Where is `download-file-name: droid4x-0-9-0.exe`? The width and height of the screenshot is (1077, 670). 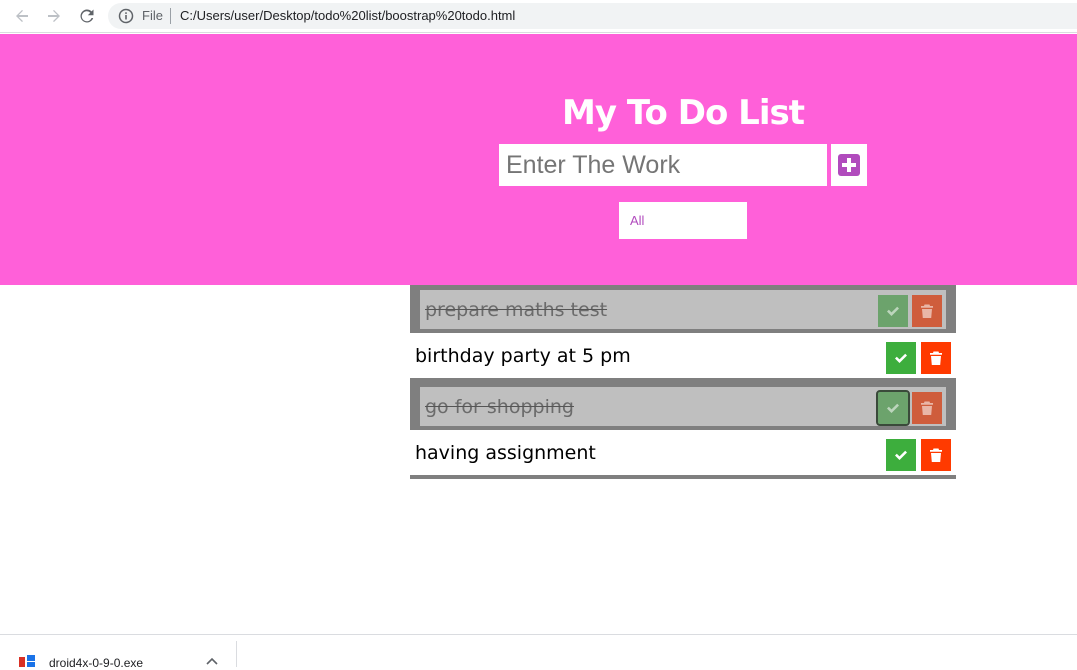
download-file-name: droid4x-0-9-0.exe is located at coordinates (96, 663).